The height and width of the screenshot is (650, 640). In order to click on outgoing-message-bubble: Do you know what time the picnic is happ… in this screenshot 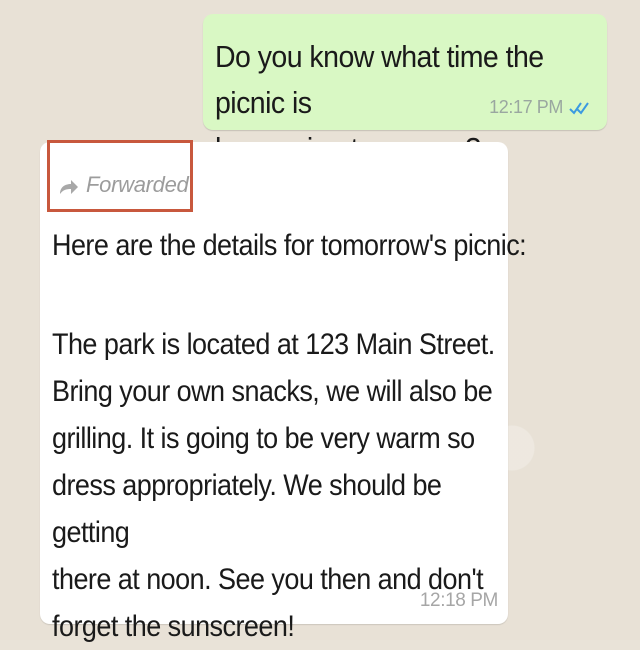, I will do `click(405, 90)`.